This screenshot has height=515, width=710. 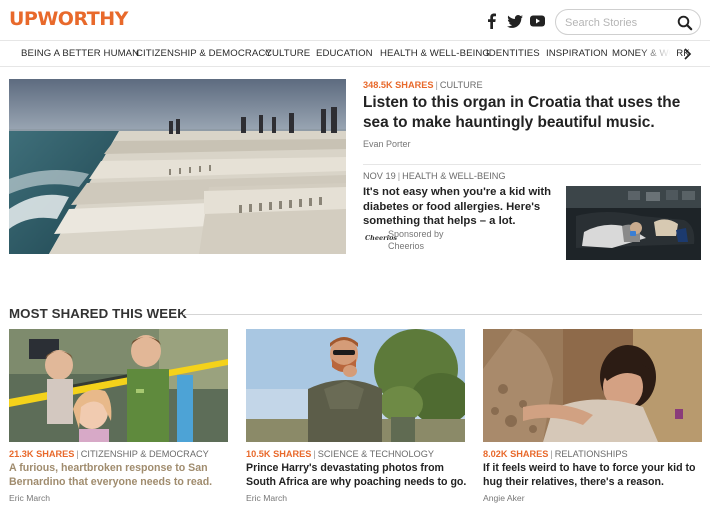 What do you see at coordinates (537, 21) in the screenshot?
I see `youtube-icon` at bounding box center [537, 21].